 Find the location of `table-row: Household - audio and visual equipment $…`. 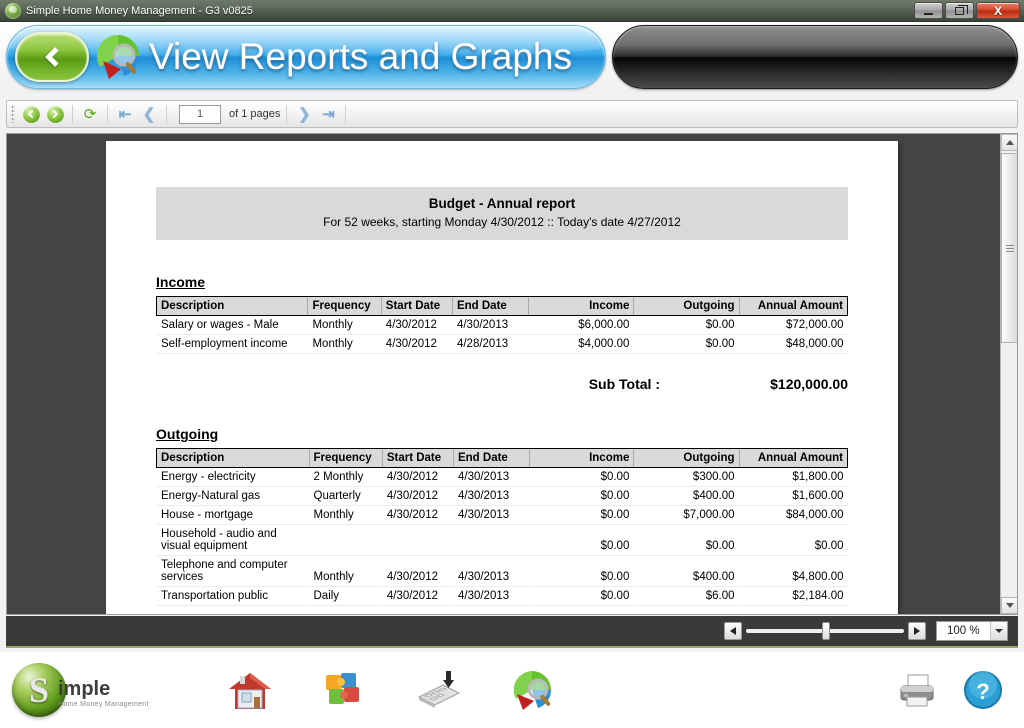

table-row: Household - audio and visual equipment $… is located at coordinates (502, 540).